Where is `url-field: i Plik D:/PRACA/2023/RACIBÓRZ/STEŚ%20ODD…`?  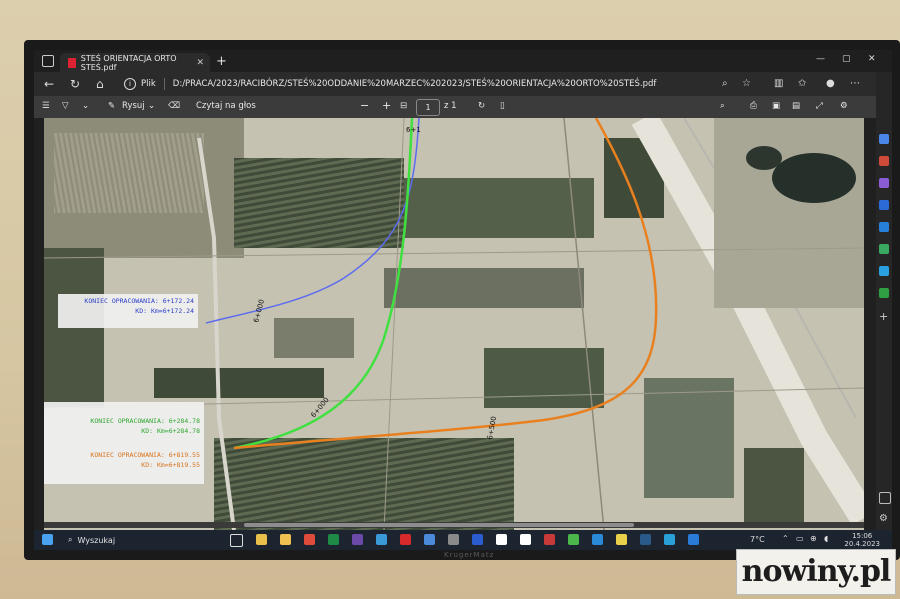
url-field: i Plik D:/PRACA/2023/RACIBÓRZ/STEŚ%20ODD… is located at coordinates (424, 84).